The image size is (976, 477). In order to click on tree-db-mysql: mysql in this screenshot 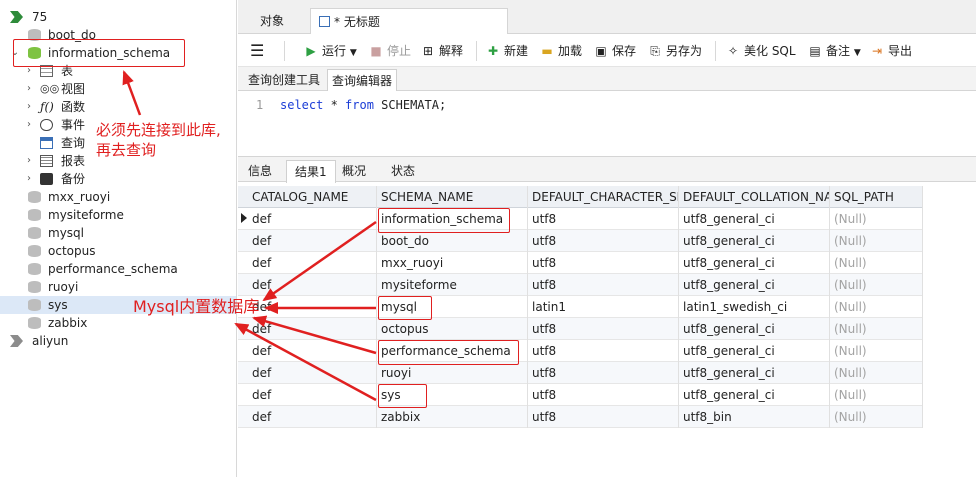, I will do `click(118, 233)`.